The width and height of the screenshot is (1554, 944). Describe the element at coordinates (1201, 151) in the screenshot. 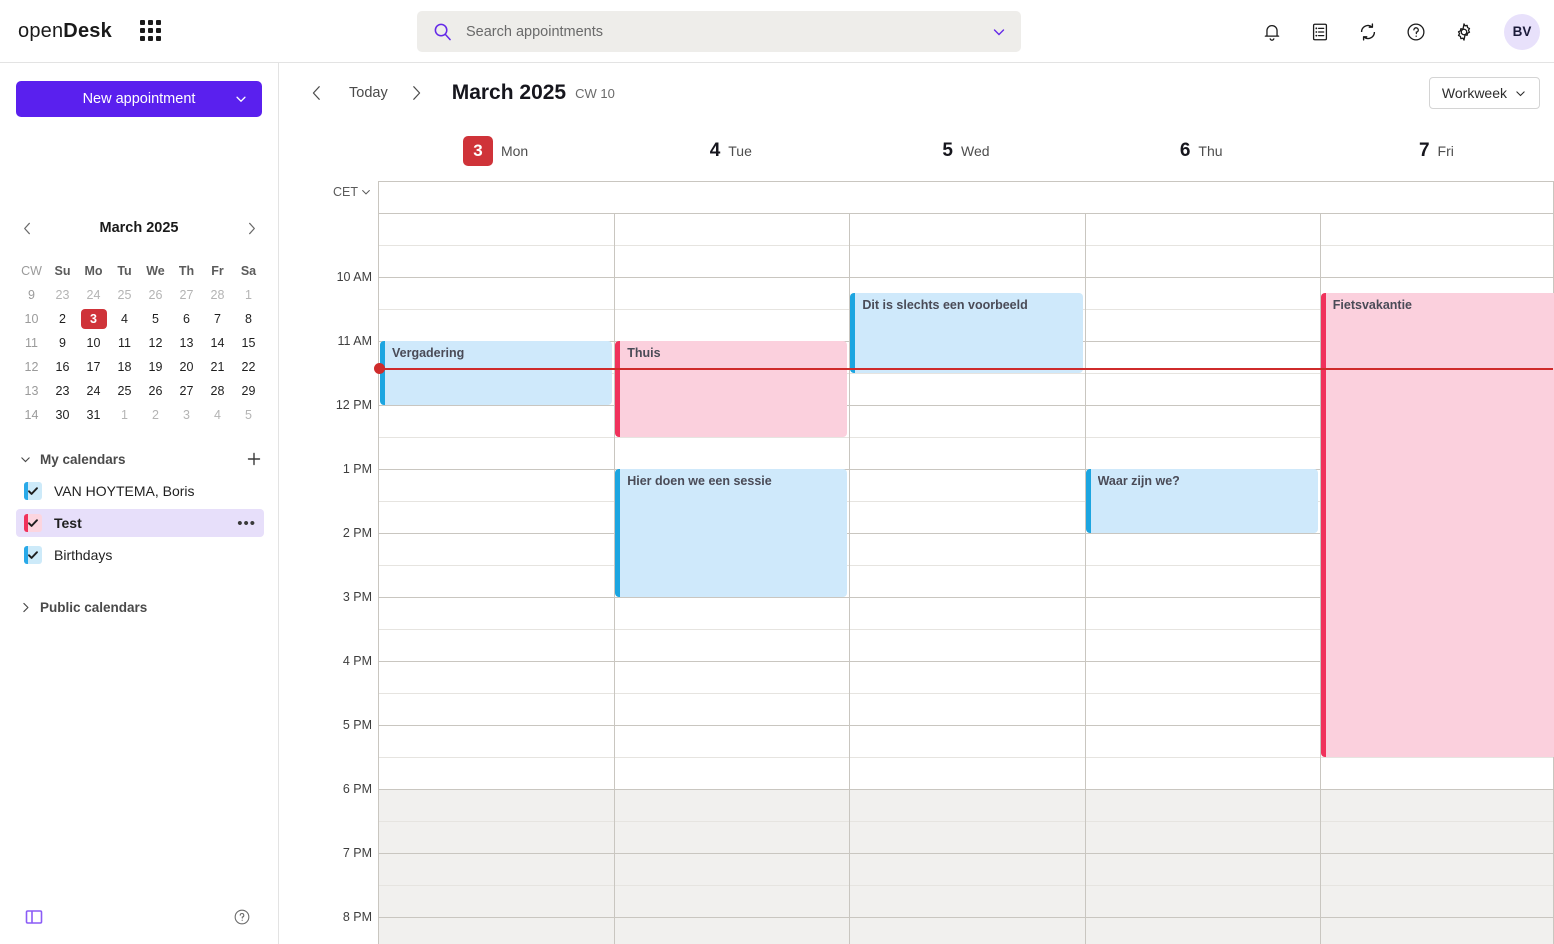

I see `day-header-thu: 6 Thu` at that location.